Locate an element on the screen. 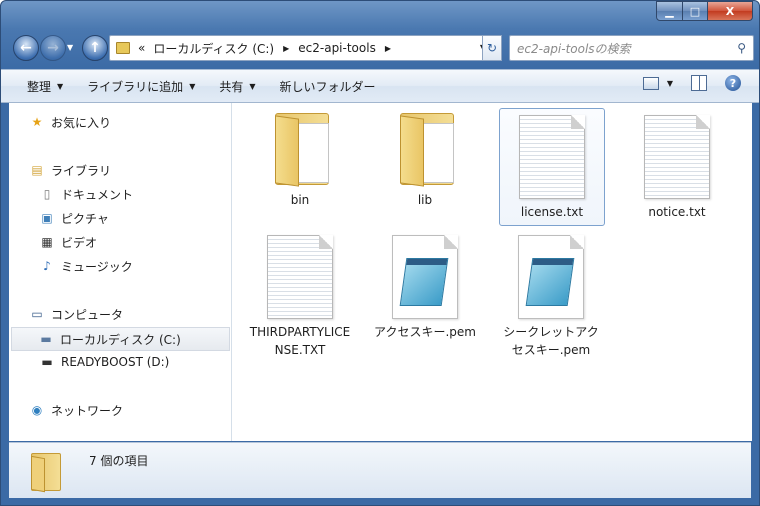 This screenshot has width=760, height=506. breadcrumb-ec2-api-tools: ec2-api-tools is located at coordinates (337, 48).